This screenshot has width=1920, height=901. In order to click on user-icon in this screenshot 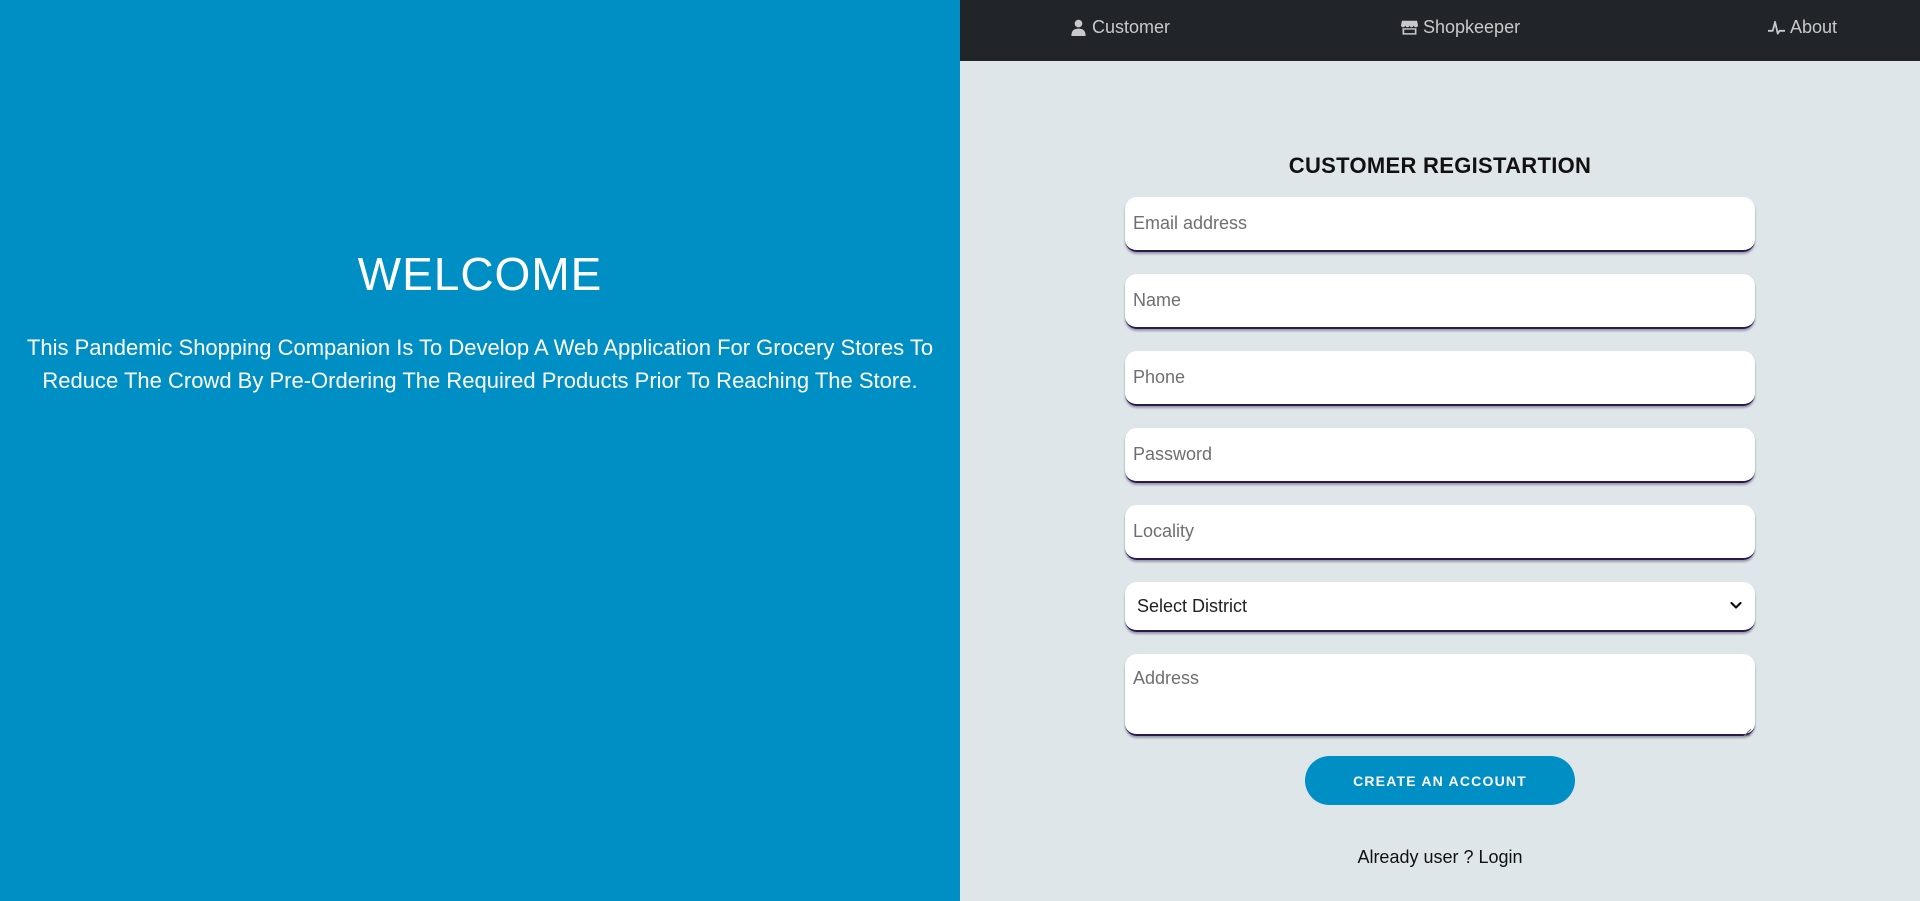, I will do `click(1078, 27)`.